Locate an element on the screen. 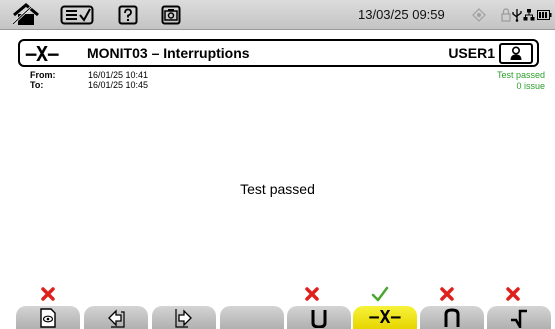 The image size is (555, 329). test-status: Test passed is located at coordinates (520, 75).